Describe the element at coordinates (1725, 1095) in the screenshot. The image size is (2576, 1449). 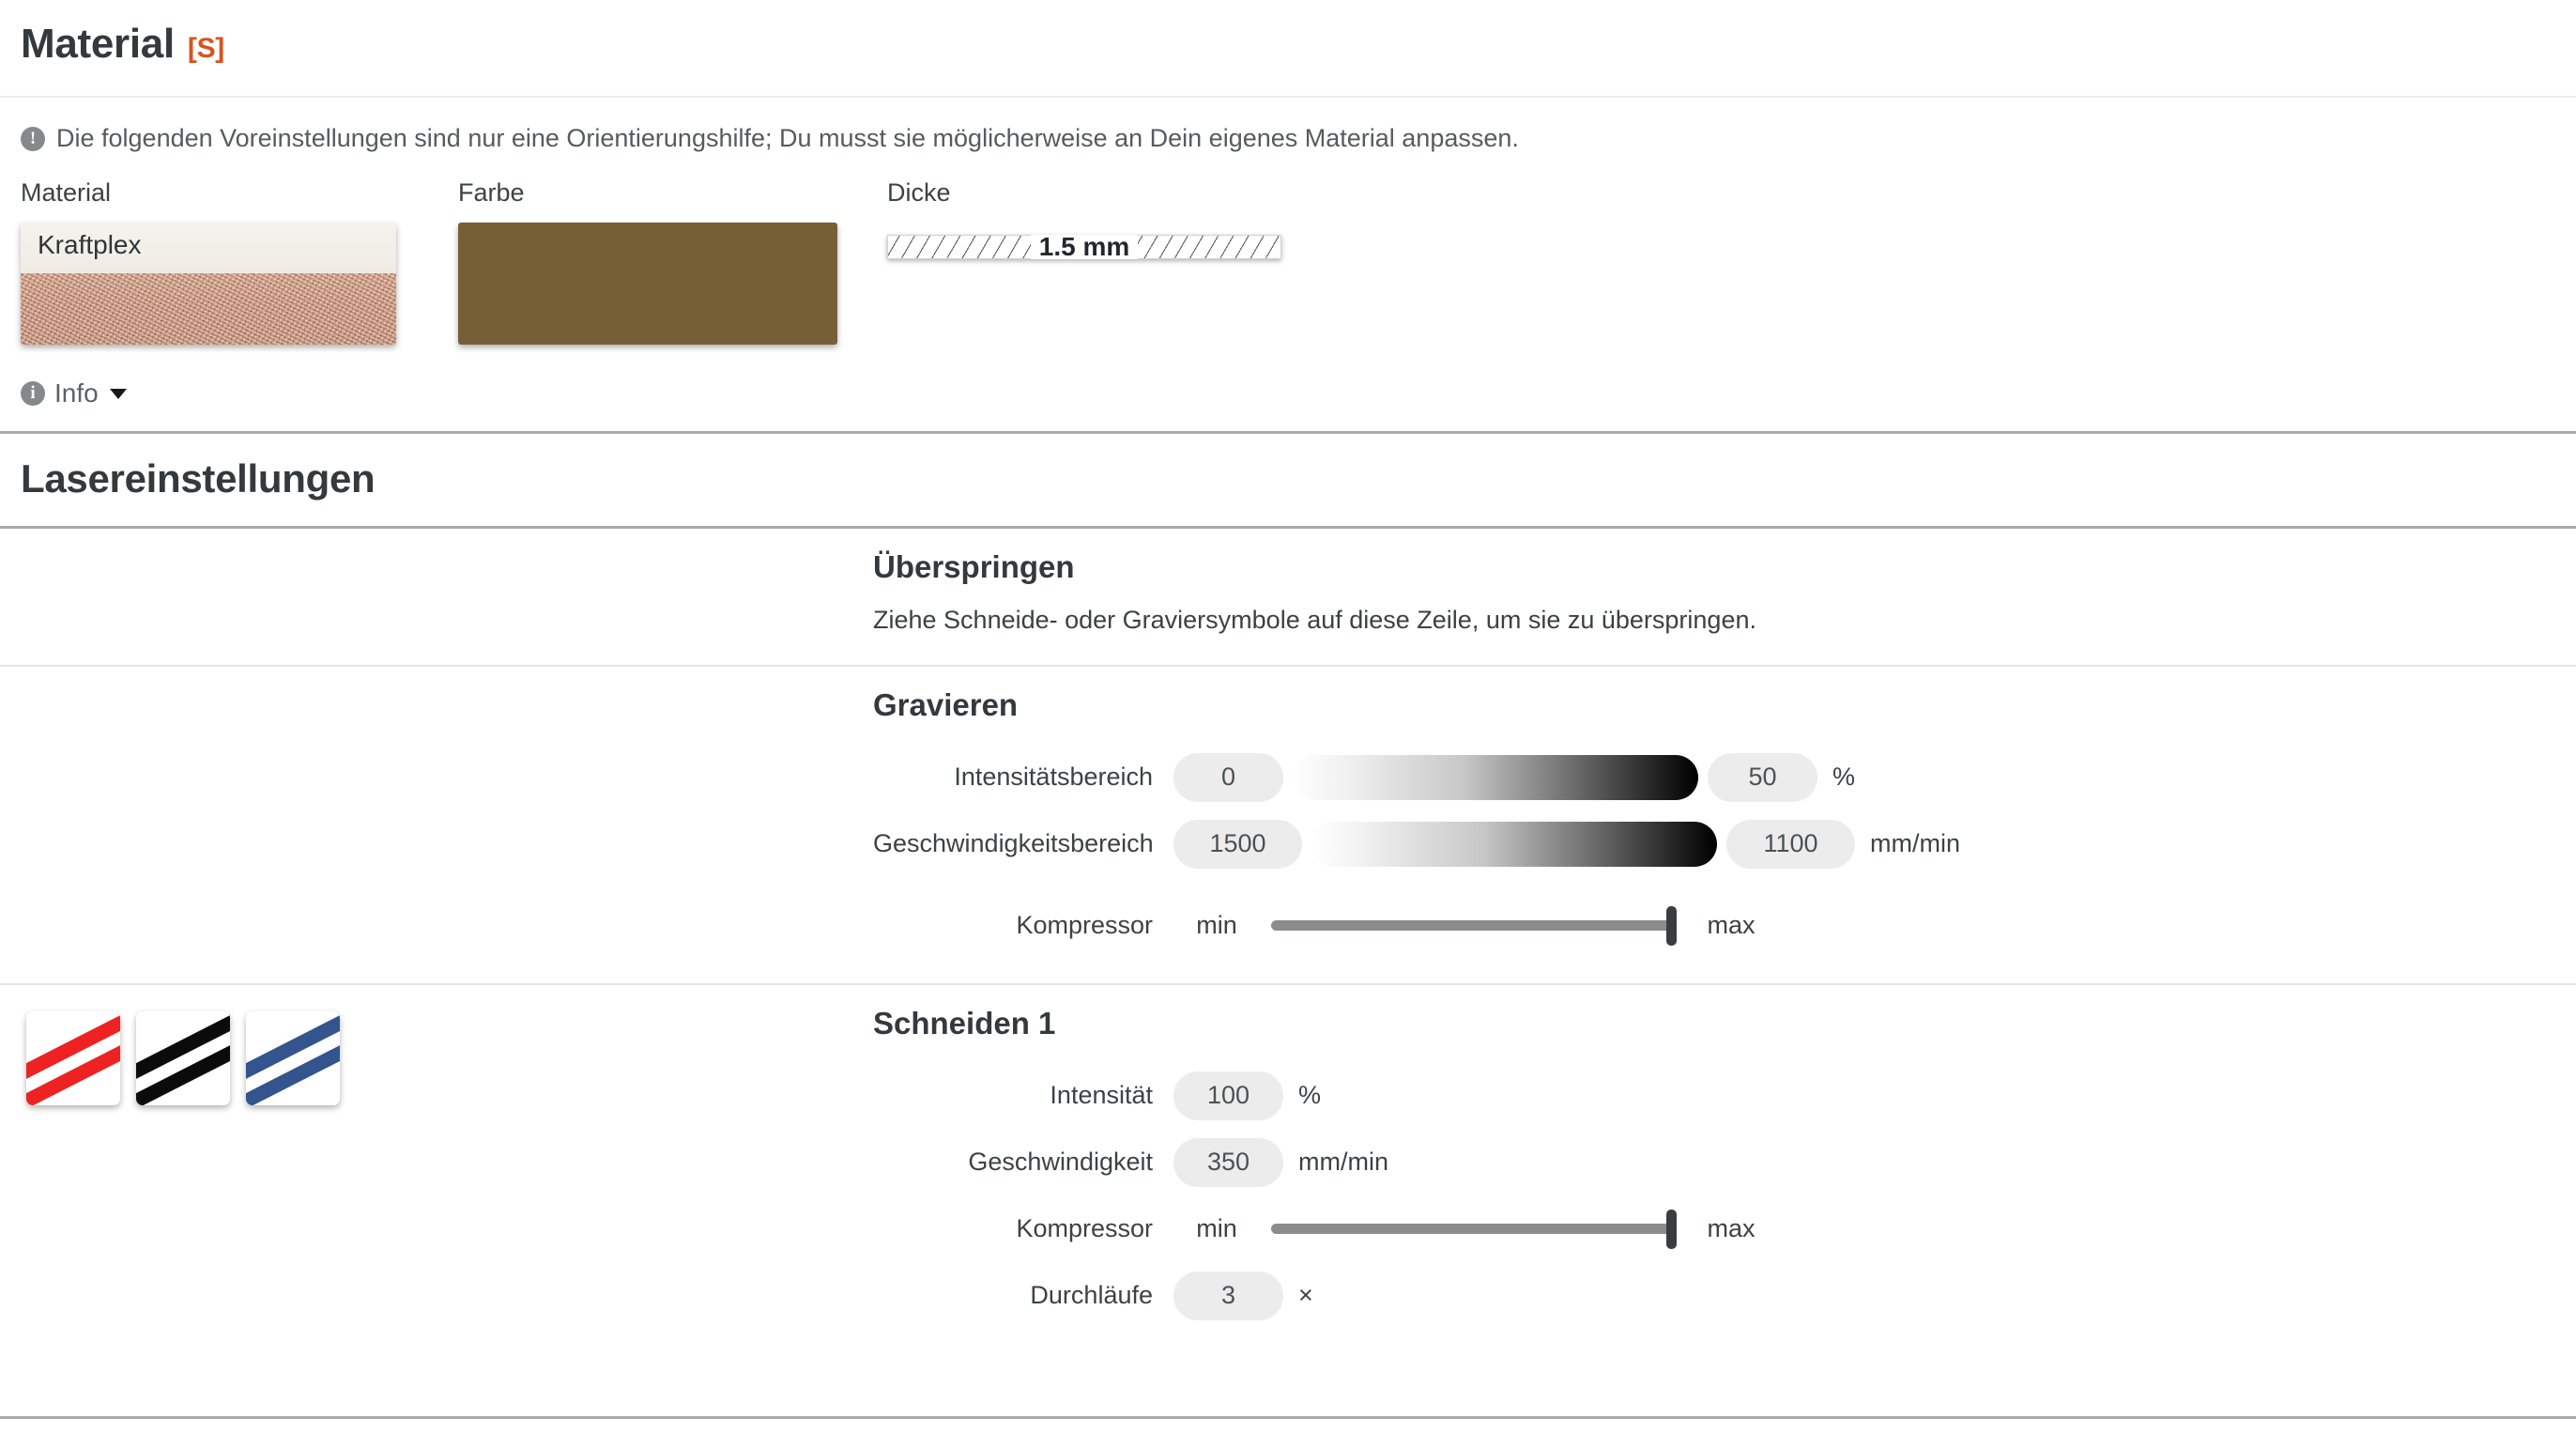
I see `param-row-cut-intensity: Intensität 100 %` at that location.